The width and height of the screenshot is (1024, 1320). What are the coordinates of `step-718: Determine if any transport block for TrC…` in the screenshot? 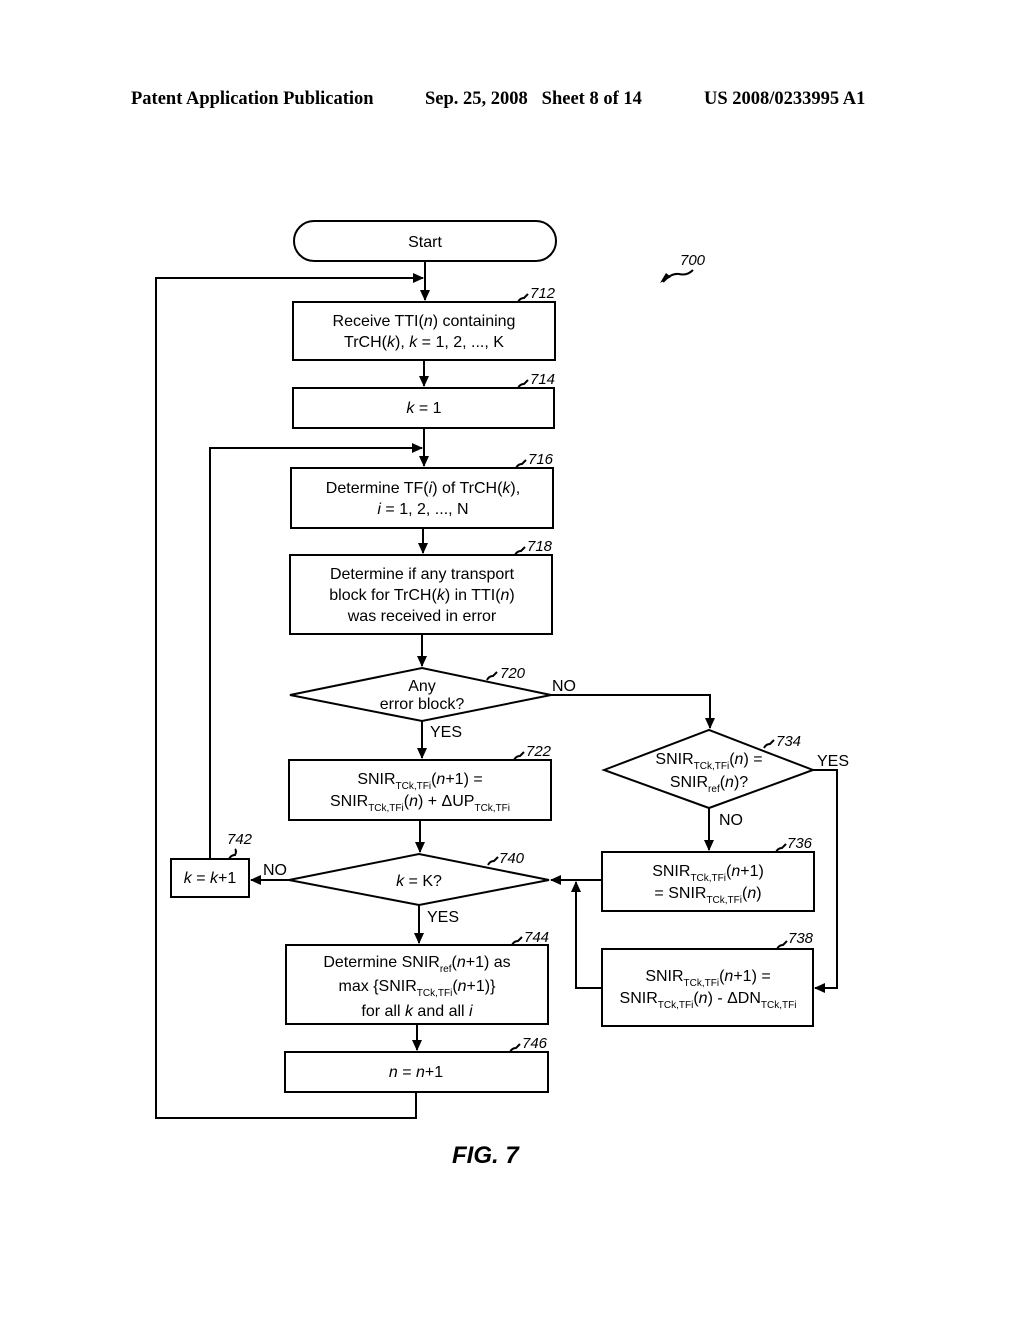 It's located at (421, 586).